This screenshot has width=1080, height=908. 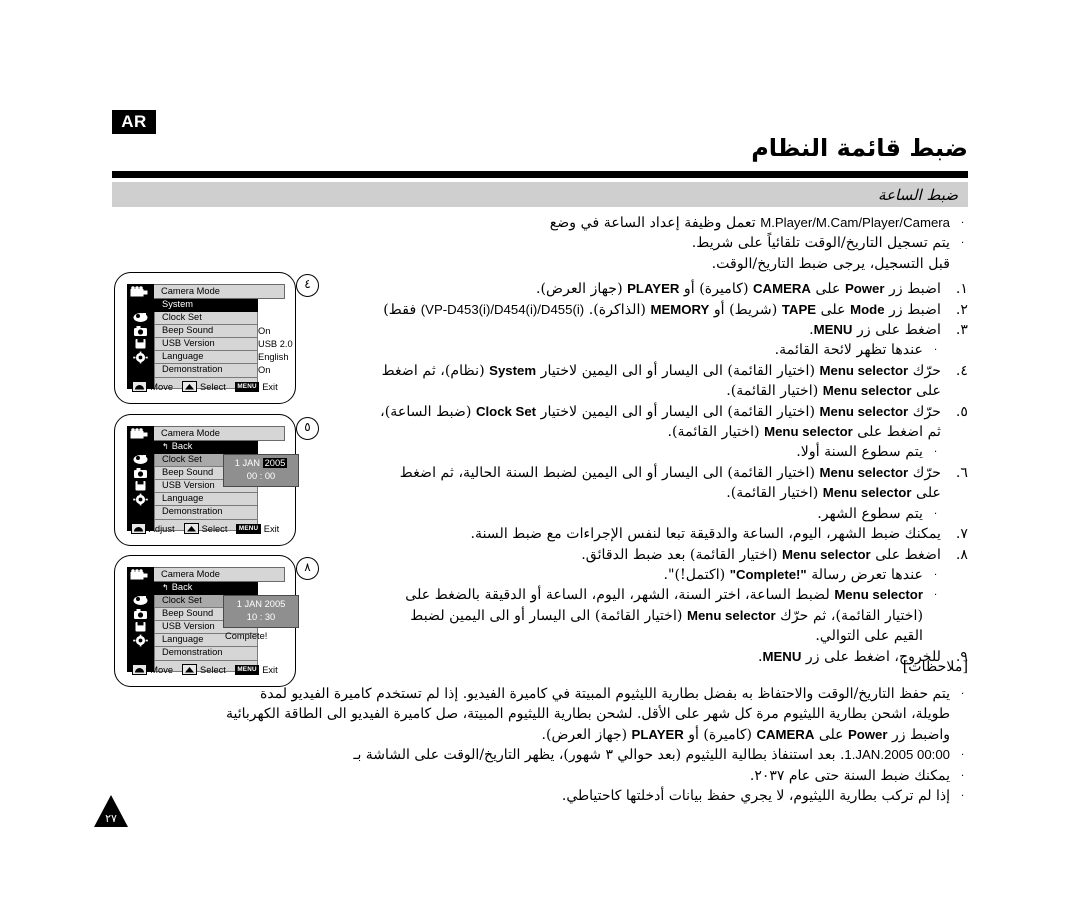 What do you see at coordinates (859, 148) in the screenshot?
I see `page-title: ضبط قائمة النظام` at bounding box center [859, 148].